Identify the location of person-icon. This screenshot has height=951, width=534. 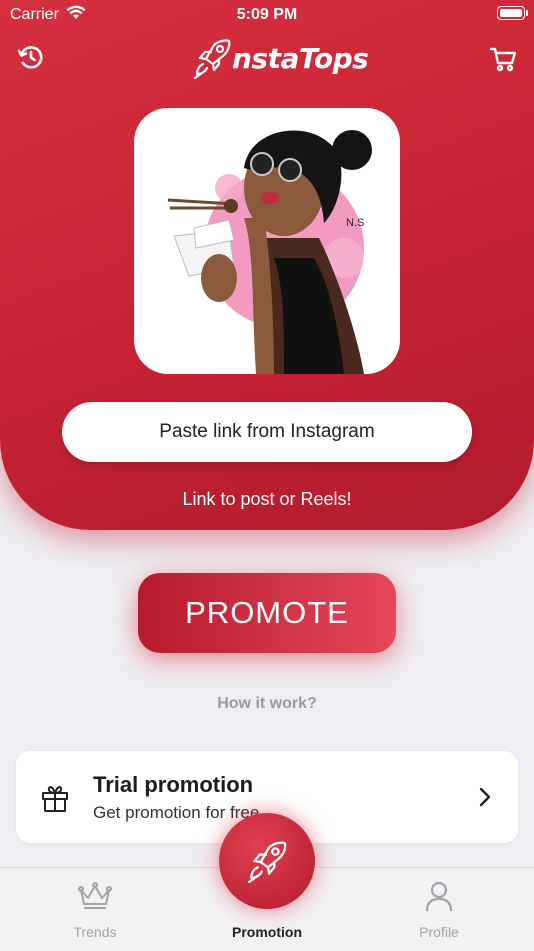
(439, 896).